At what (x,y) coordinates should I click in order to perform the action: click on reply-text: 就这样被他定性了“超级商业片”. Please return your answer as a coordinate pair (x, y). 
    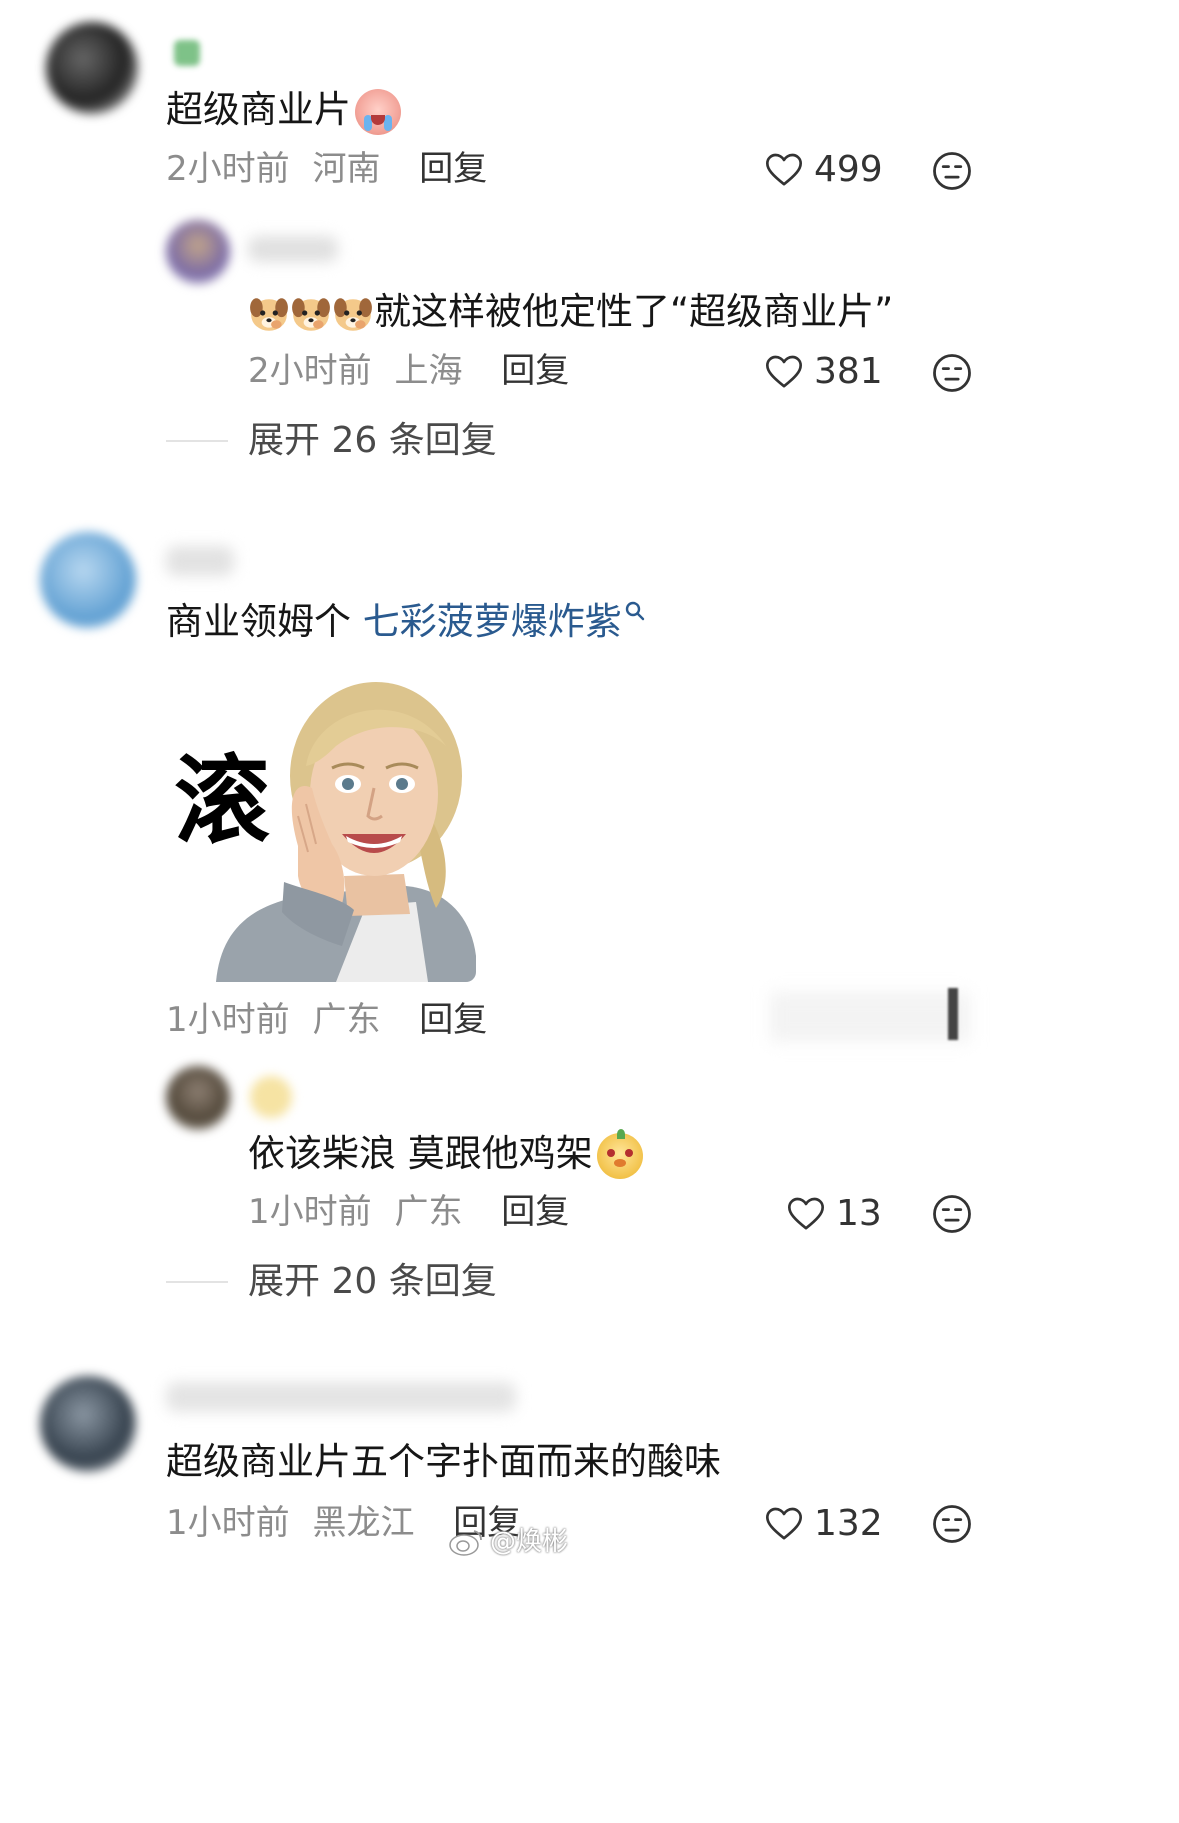
    Looking at the image, I should click on (570, 312).